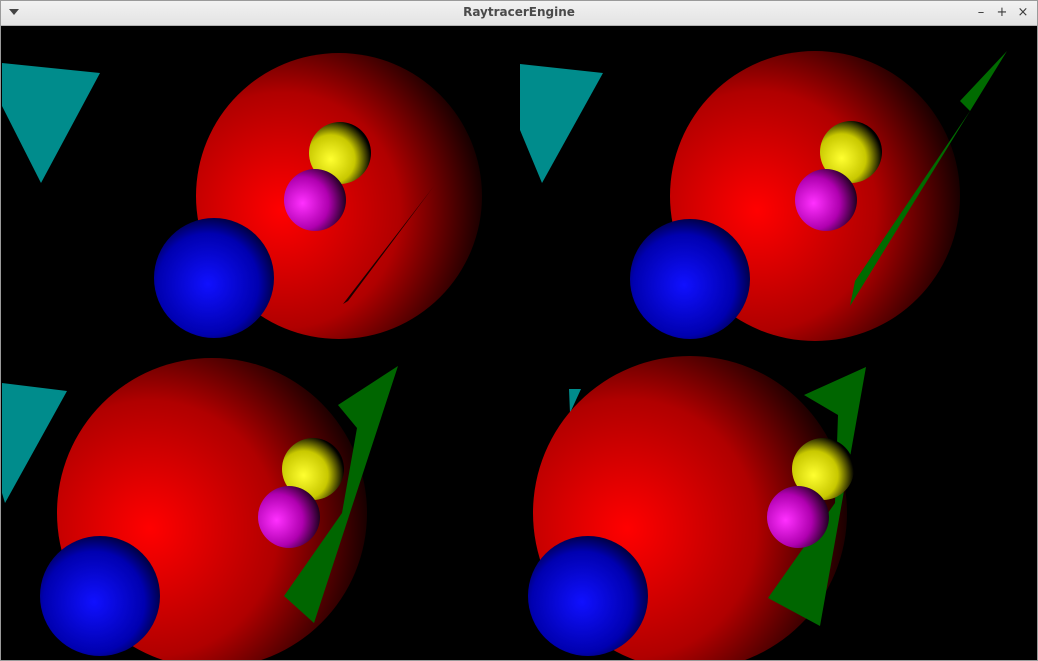 The width and height of the screenshot is (1038, 661). I want to click on close-button: ×, so click(1023, 13).